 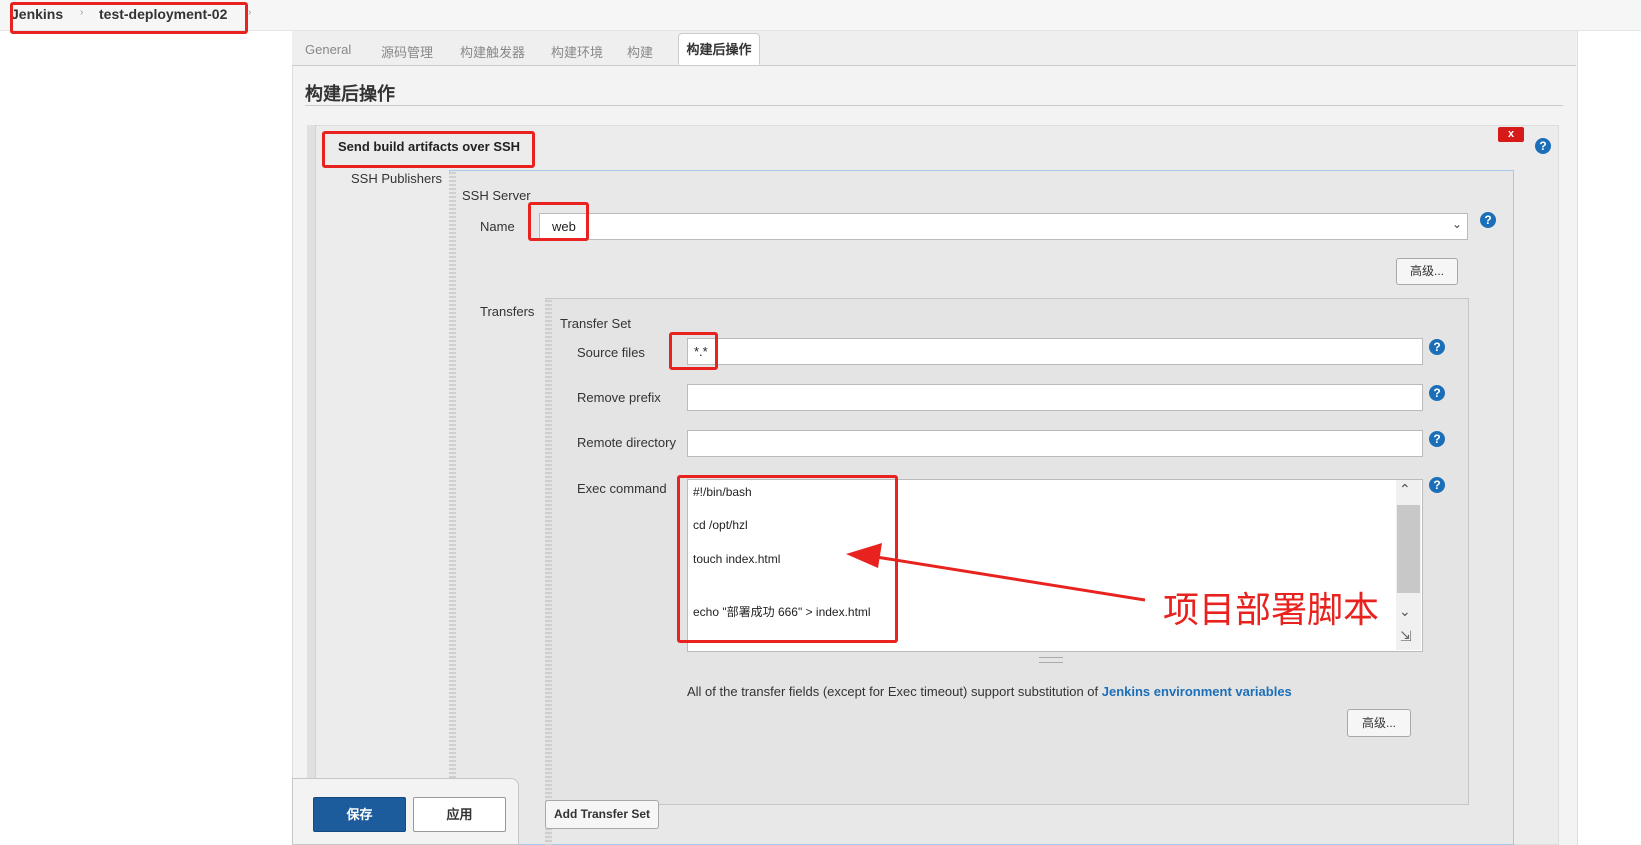 What do you see at coordinates (359, 814) in the screenshot?
I see `save-button: 保存` at bounding box center [359, 814].